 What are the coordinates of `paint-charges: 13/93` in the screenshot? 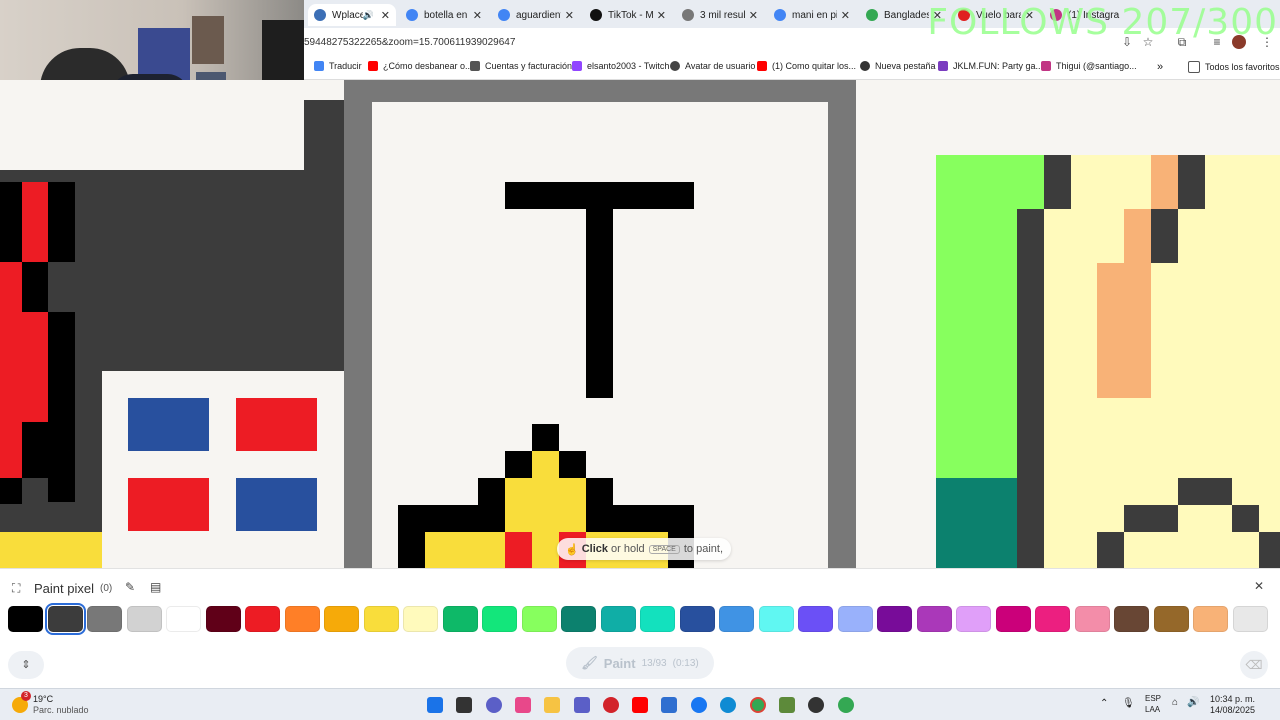 It's located at (654, 663).